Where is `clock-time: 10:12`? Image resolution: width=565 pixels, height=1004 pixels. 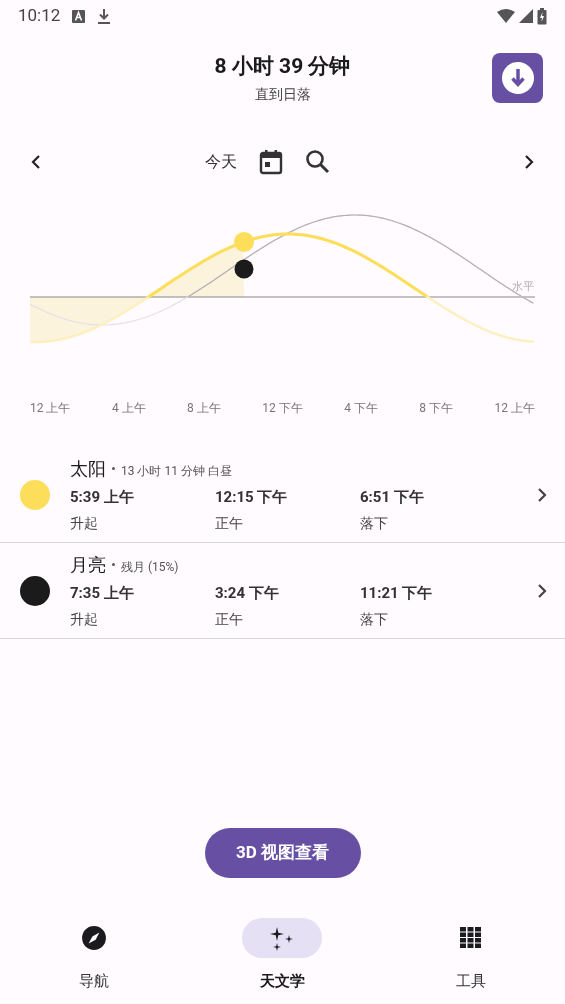 clock-time: 10:12 is located at coordinates (39, 16).